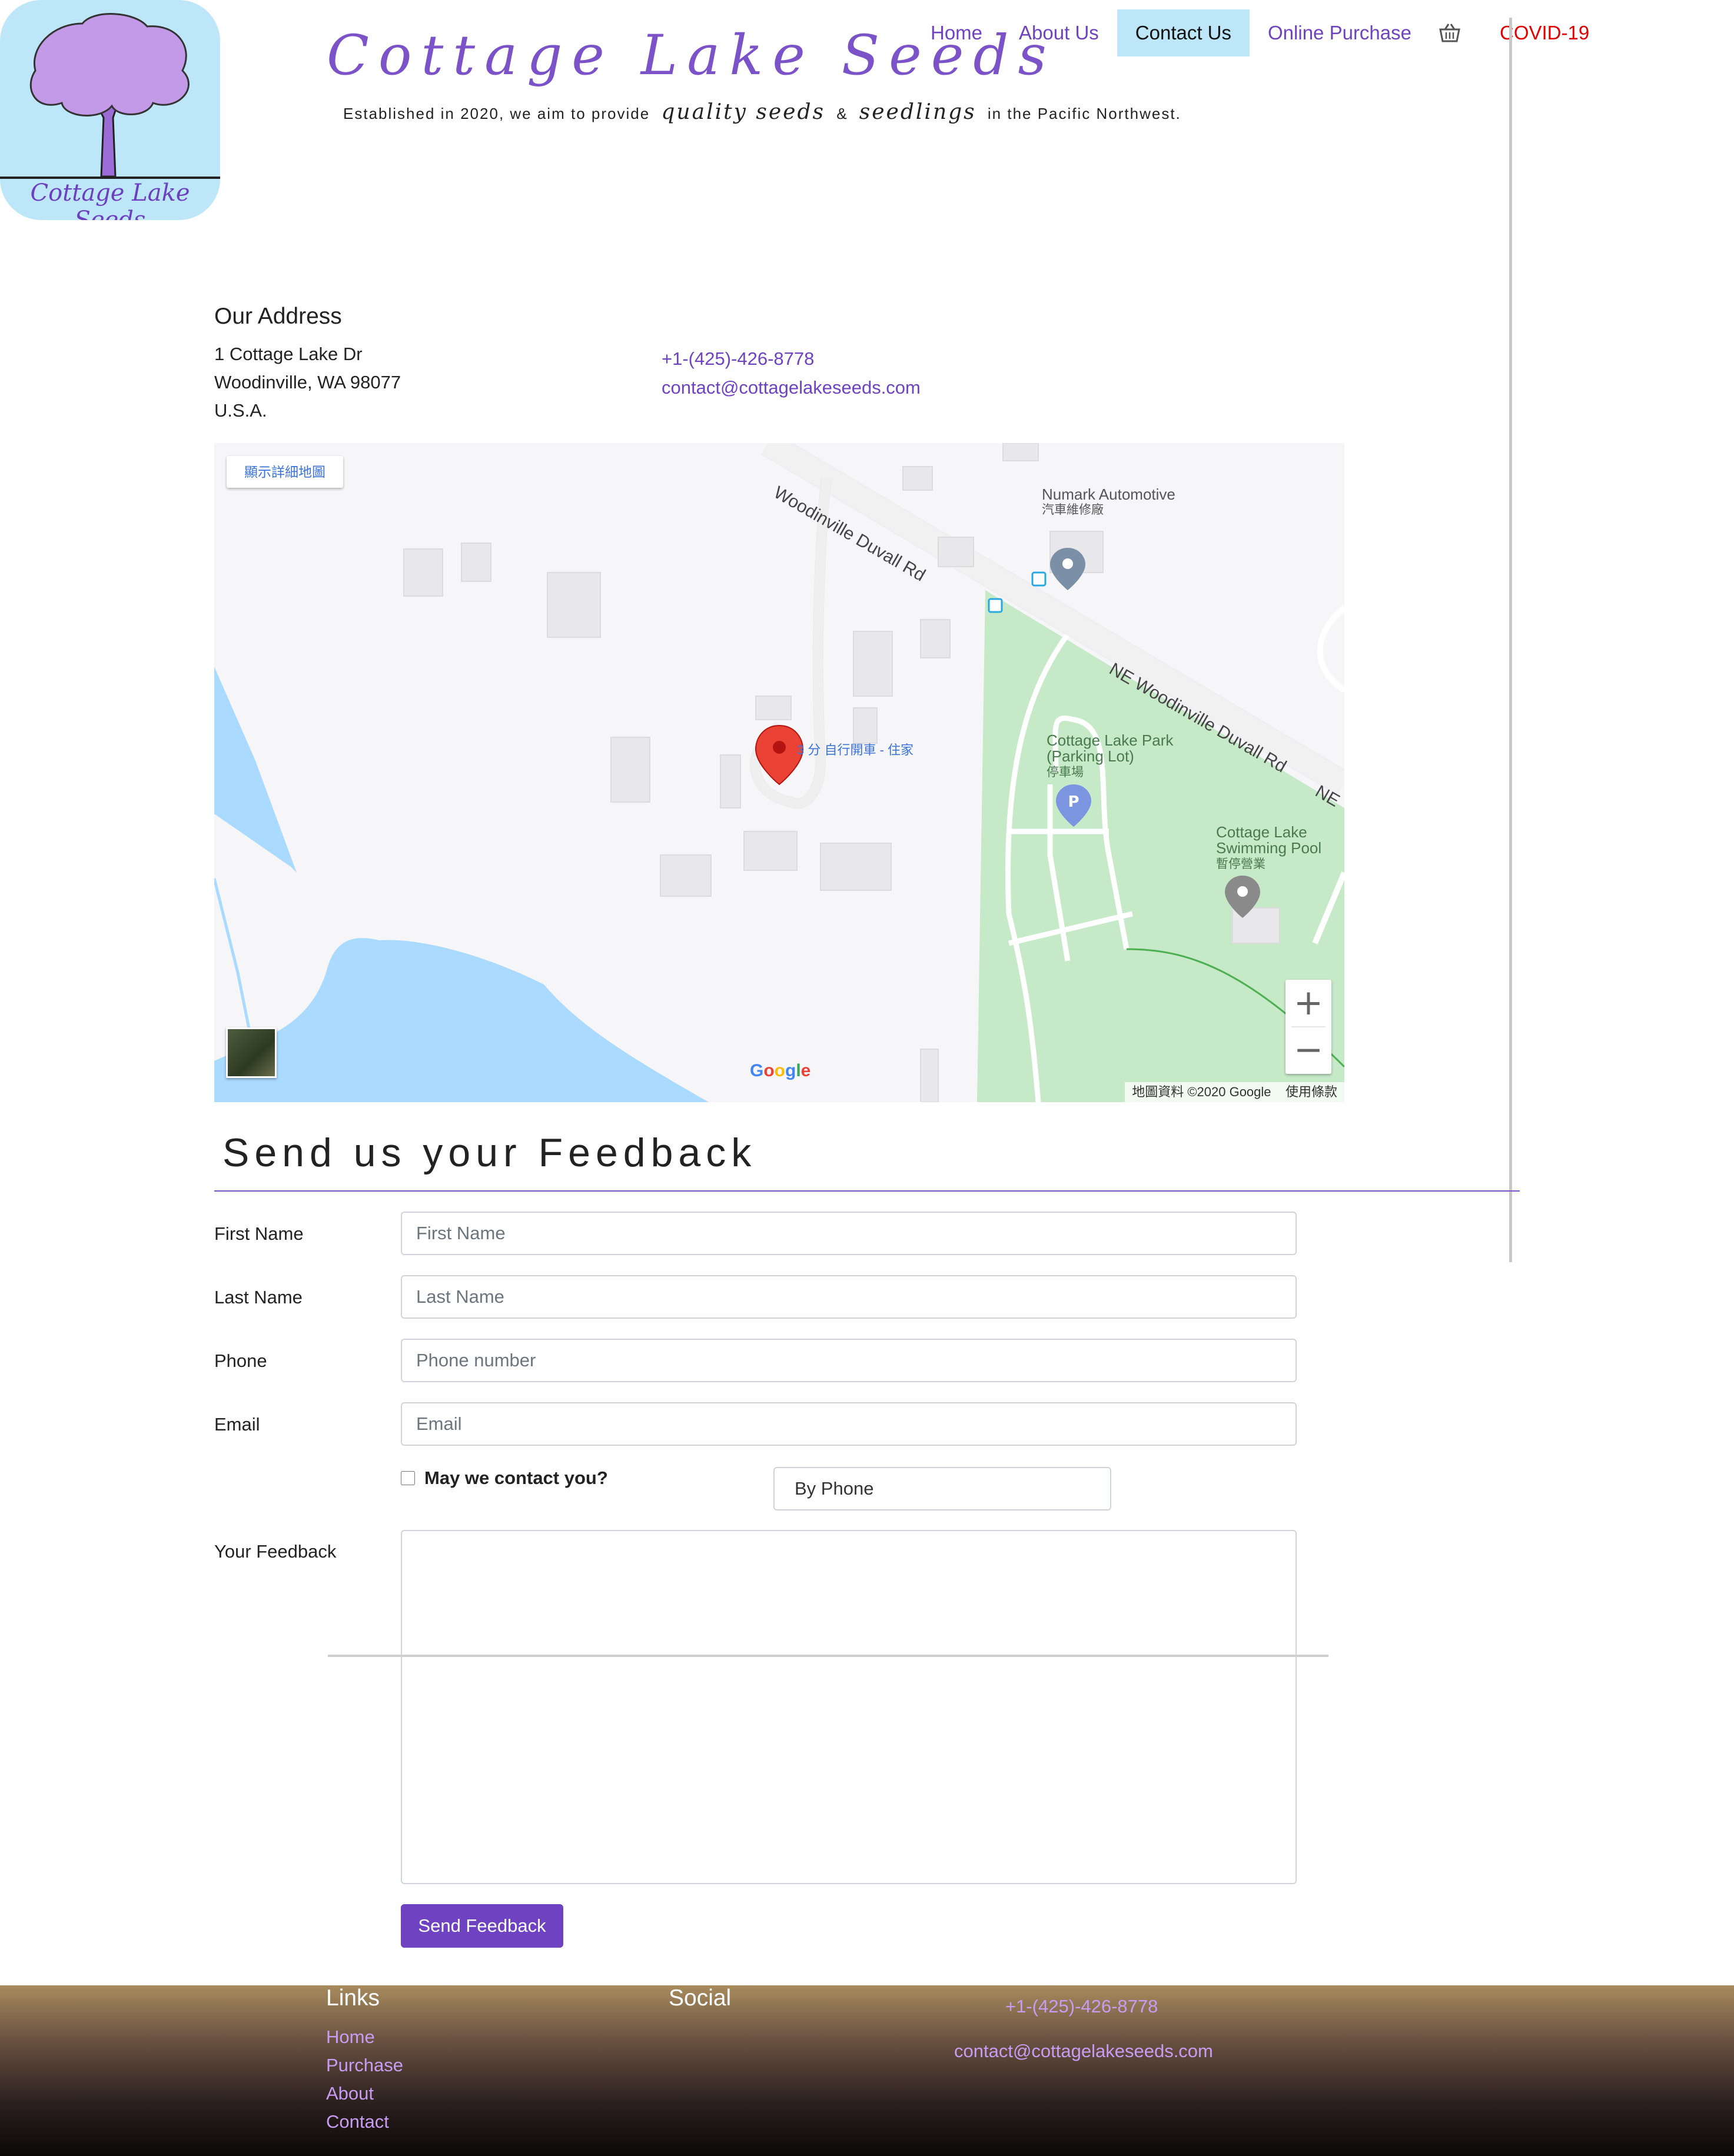 This screenshot has width=1734, height=2156. I want to click on vertical-divider, so click(1511, 640).